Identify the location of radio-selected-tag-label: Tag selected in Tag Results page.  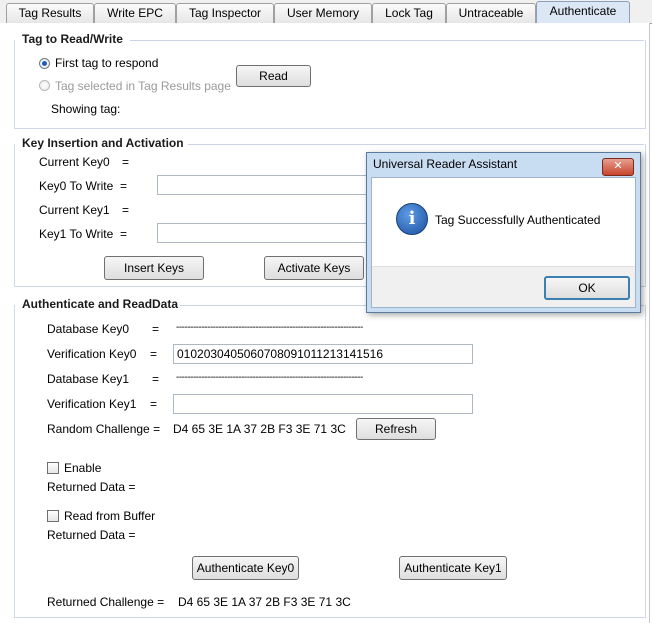
(143, 86).